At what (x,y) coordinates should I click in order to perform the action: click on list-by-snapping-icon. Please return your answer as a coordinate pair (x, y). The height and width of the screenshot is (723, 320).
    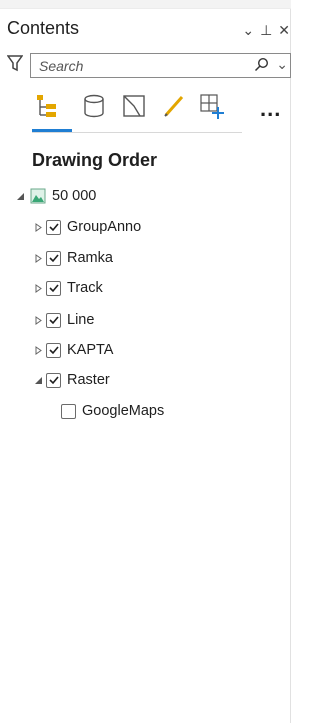
    Looking at the image, I should click on (212, 106).